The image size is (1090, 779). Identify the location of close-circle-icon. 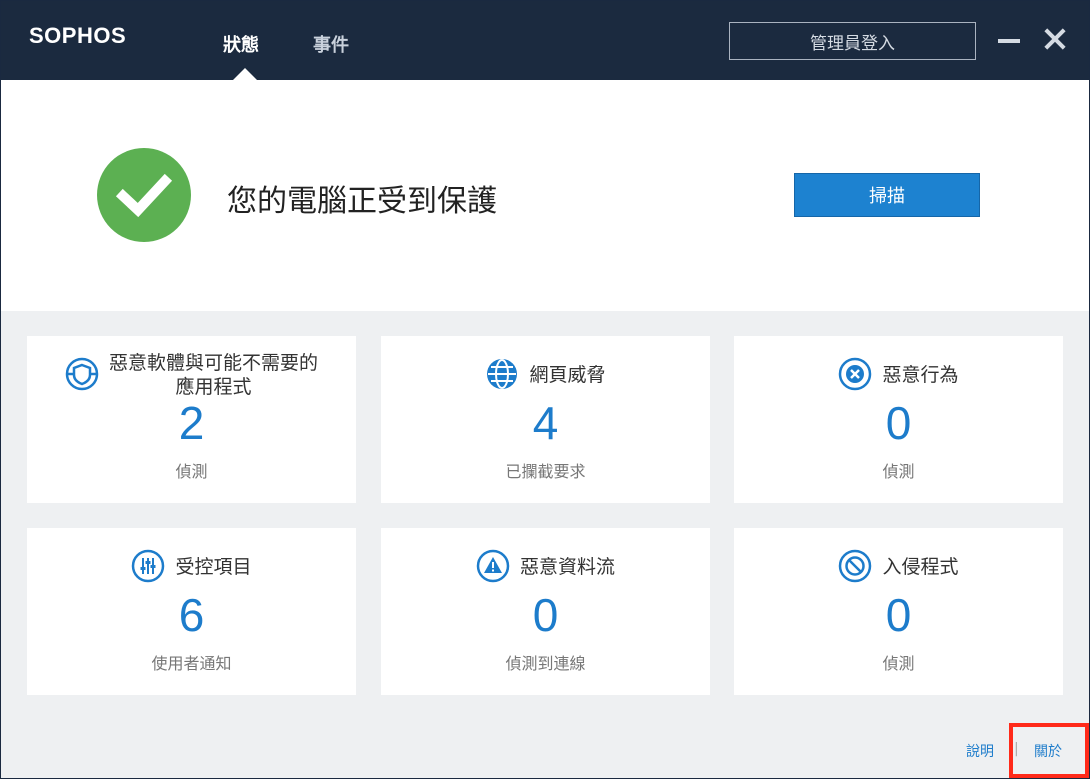
(855, 374).